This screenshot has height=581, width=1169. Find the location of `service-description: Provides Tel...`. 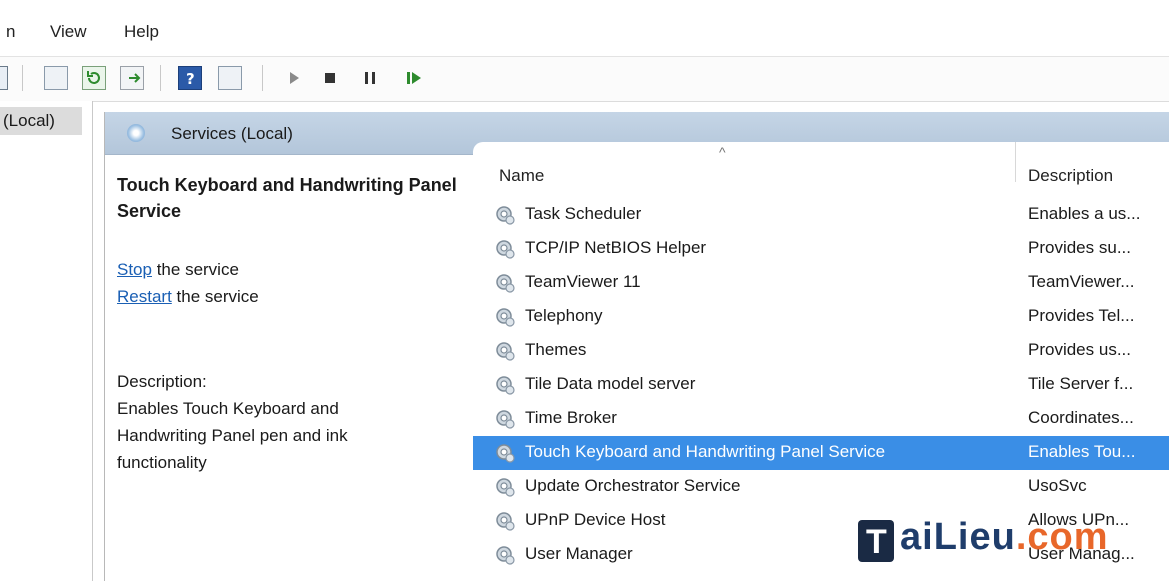

service-description: Provides Tel... is located at coordinates (1081, 315).